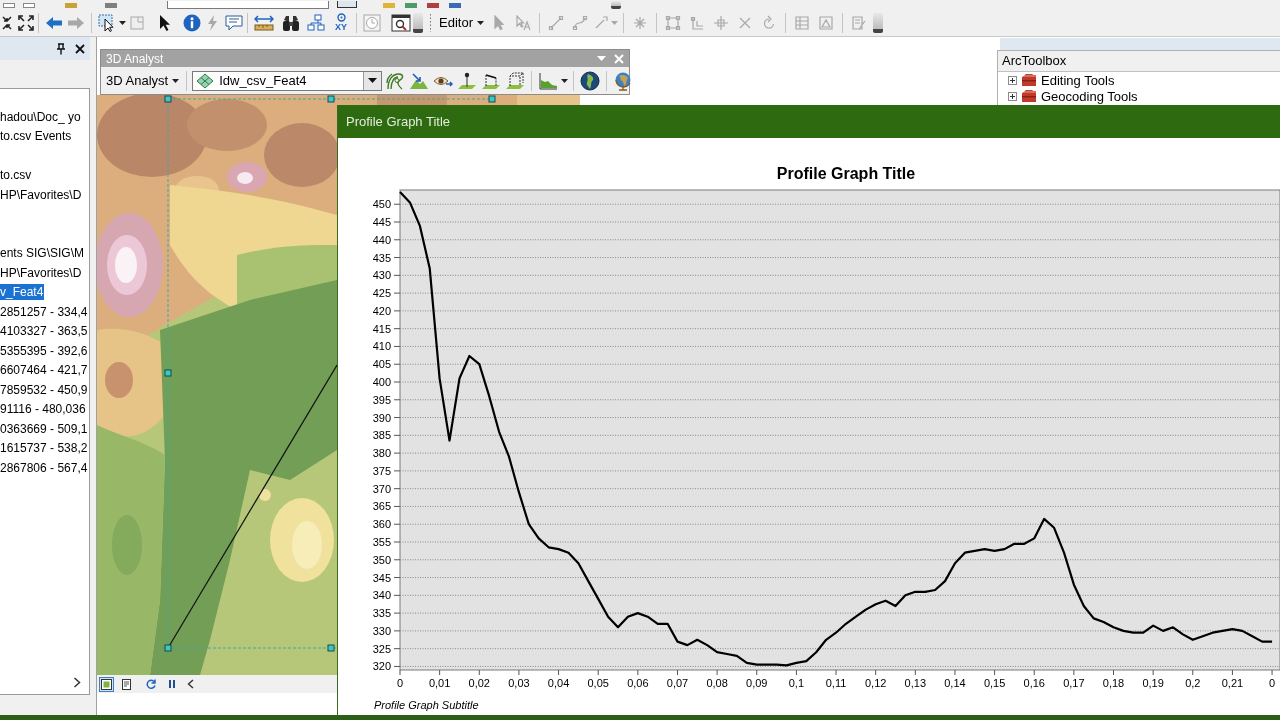  Describe the element at coordinates (61, 48) in the screenshot. I see `pin-icon` at that location.